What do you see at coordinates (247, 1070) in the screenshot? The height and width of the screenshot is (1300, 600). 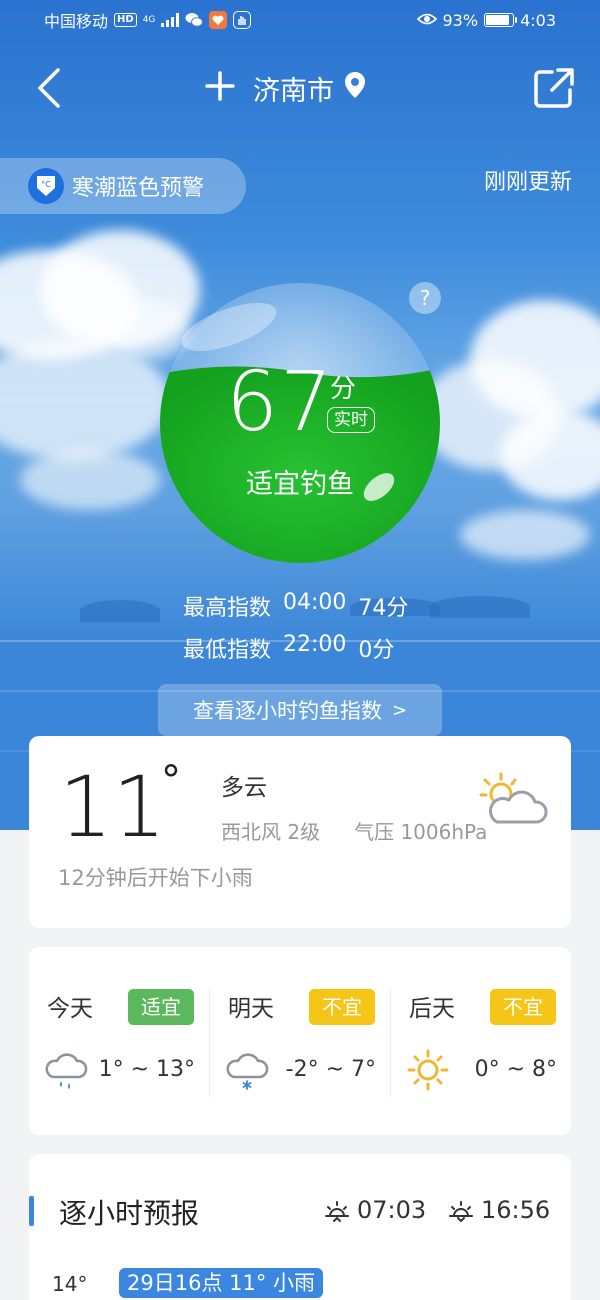 I see `snow-icon` at bounding box center [247, 1070].